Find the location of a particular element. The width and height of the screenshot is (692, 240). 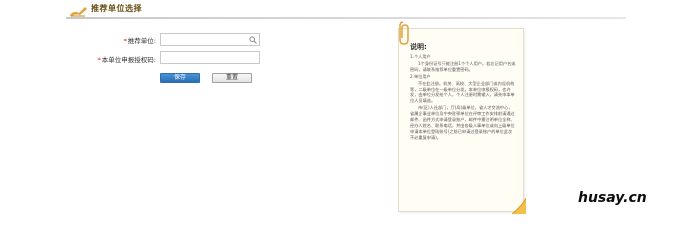

auth-code-label: *本单位申报授权码: is located at coordinates (111, 59).